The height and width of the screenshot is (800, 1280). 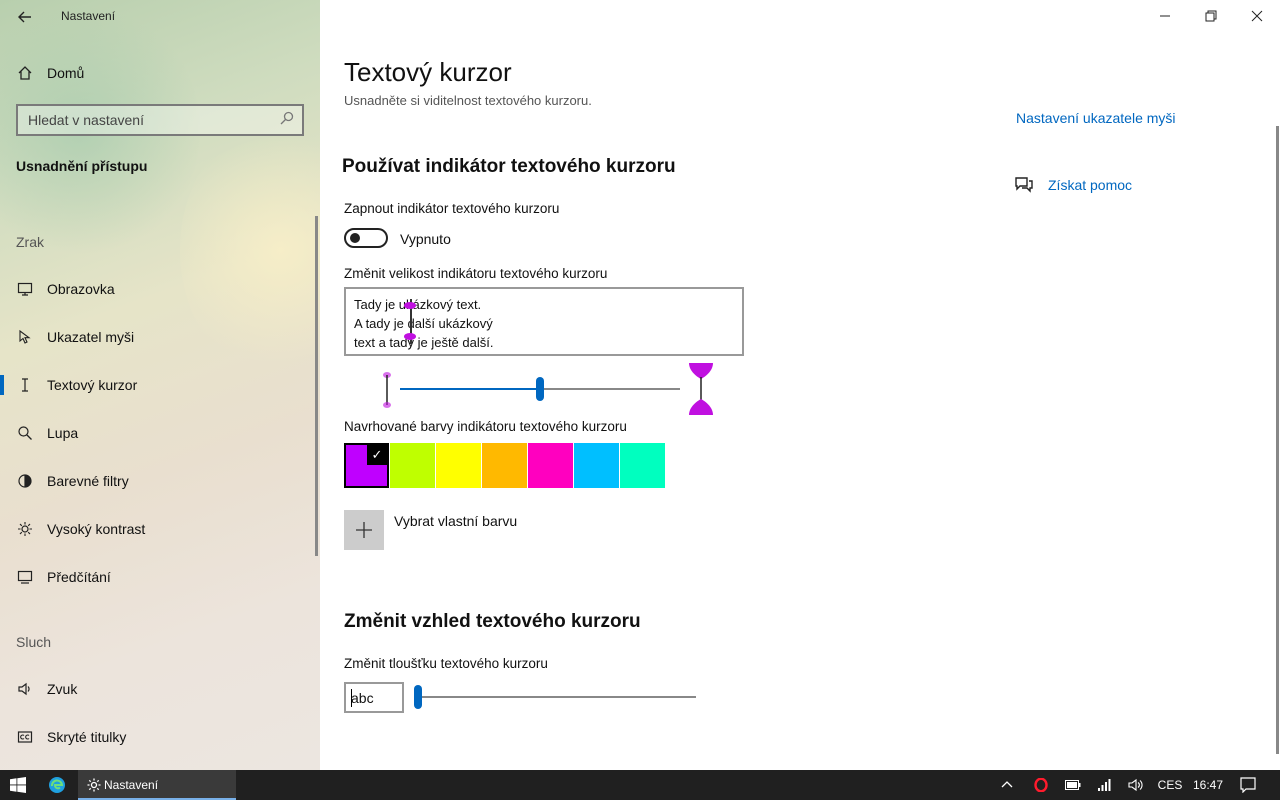 What do you see at coordinates (81, 289) in the screenshot?
I see `sidebar-item-label: Obrazovka` at bounding box center [81, 289].